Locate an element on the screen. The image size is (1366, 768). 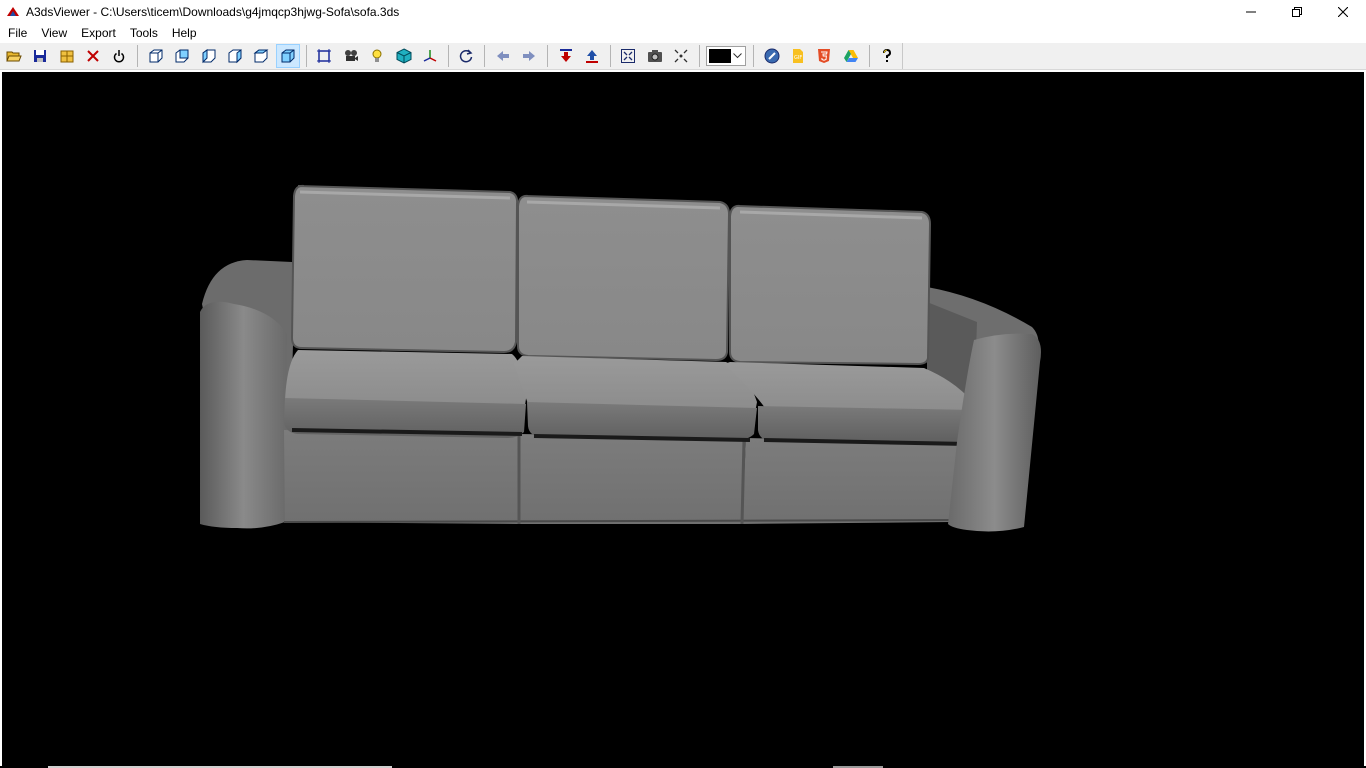
google-drive-button is located at coordinates (850, 56).